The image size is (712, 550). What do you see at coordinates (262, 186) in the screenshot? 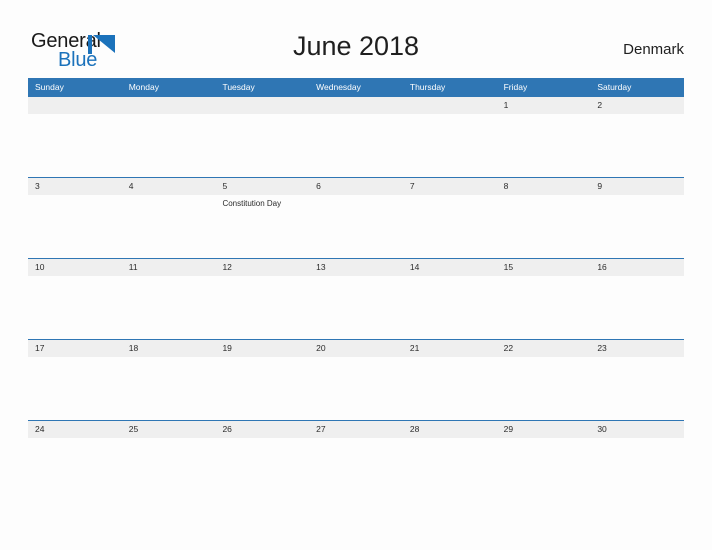
I see `day-number: 5` at bounding box center [262, 186].